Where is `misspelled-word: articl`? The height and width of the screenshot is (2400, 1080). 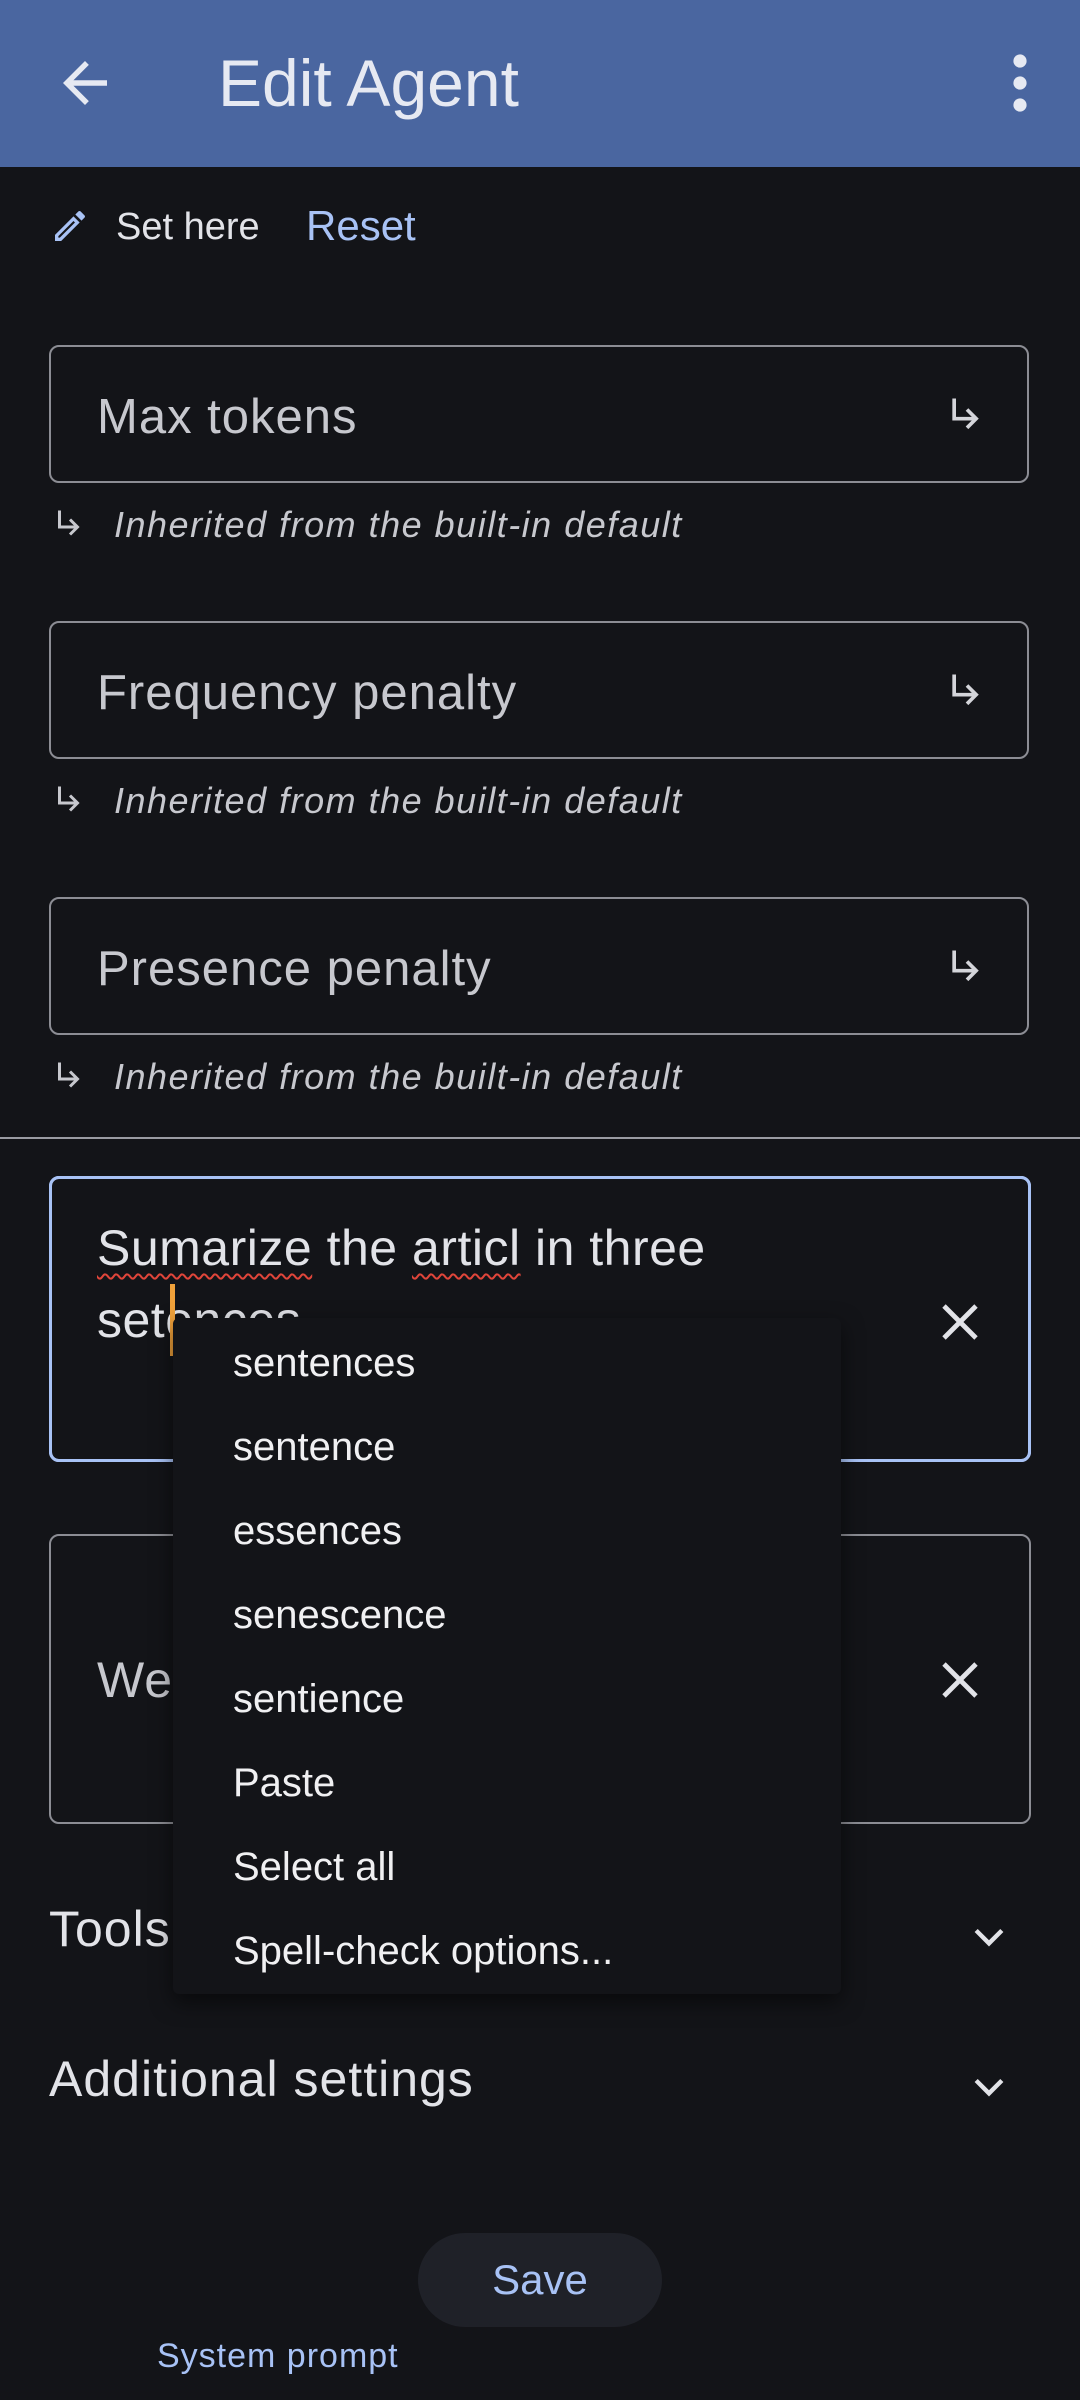 misspelled-word: articl is located at coordinates (466, 1248).